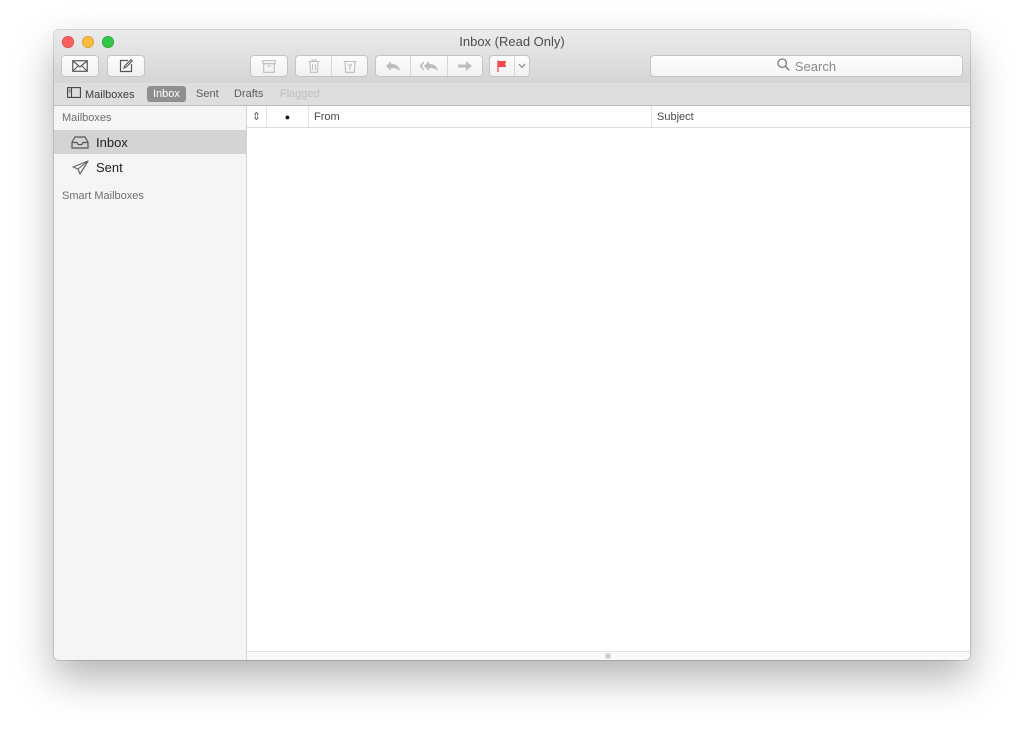  I want to click on reply-icon, so click(393, 66).